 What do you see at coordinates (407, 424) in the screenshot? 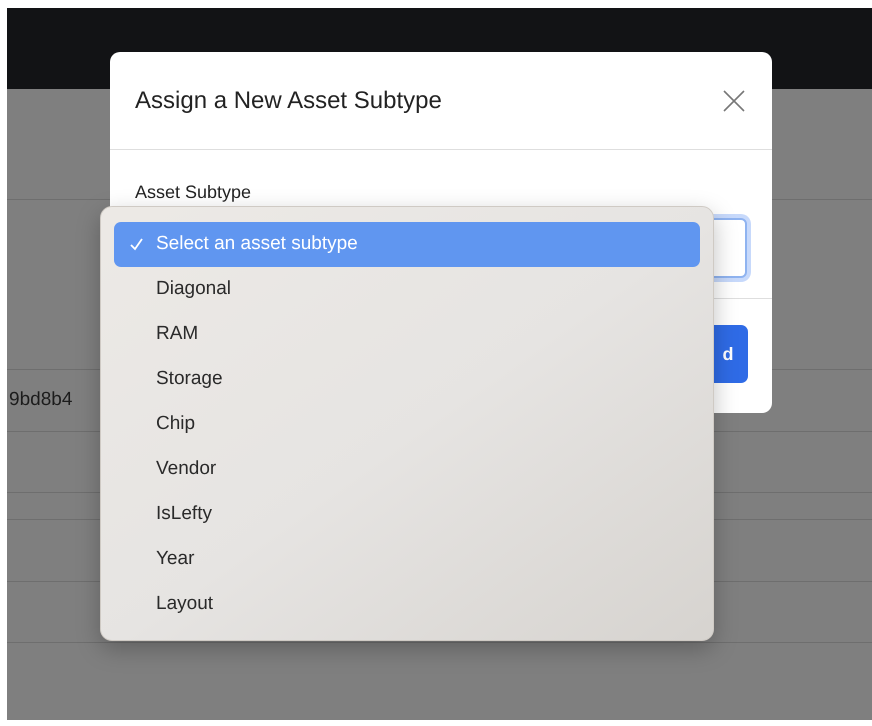
I see `menu-option: Chip` at bounding box center [407, 424].